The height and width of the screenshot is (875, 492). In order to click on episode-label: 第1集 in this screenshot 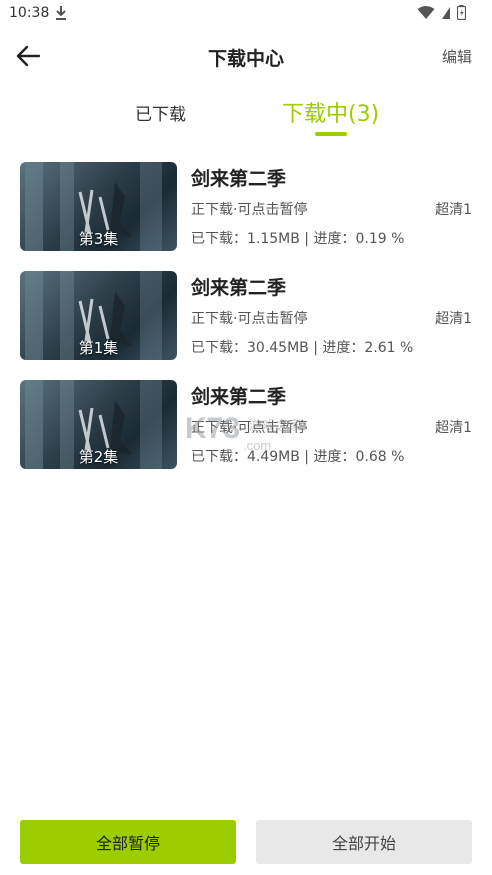, I will do `click(98, 348)`.